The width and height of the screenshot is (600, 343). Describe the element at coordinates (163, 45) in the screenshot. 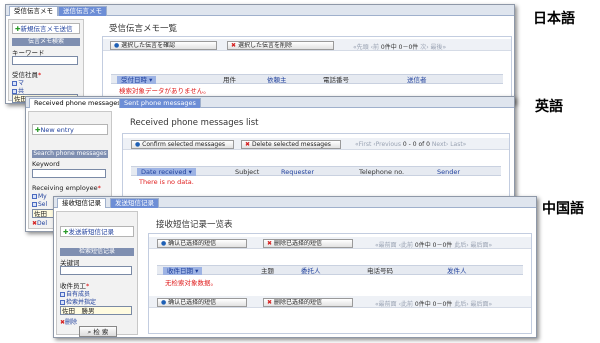

I see `confirm-selected-button: ● 選択した伝言を確認` at that location.